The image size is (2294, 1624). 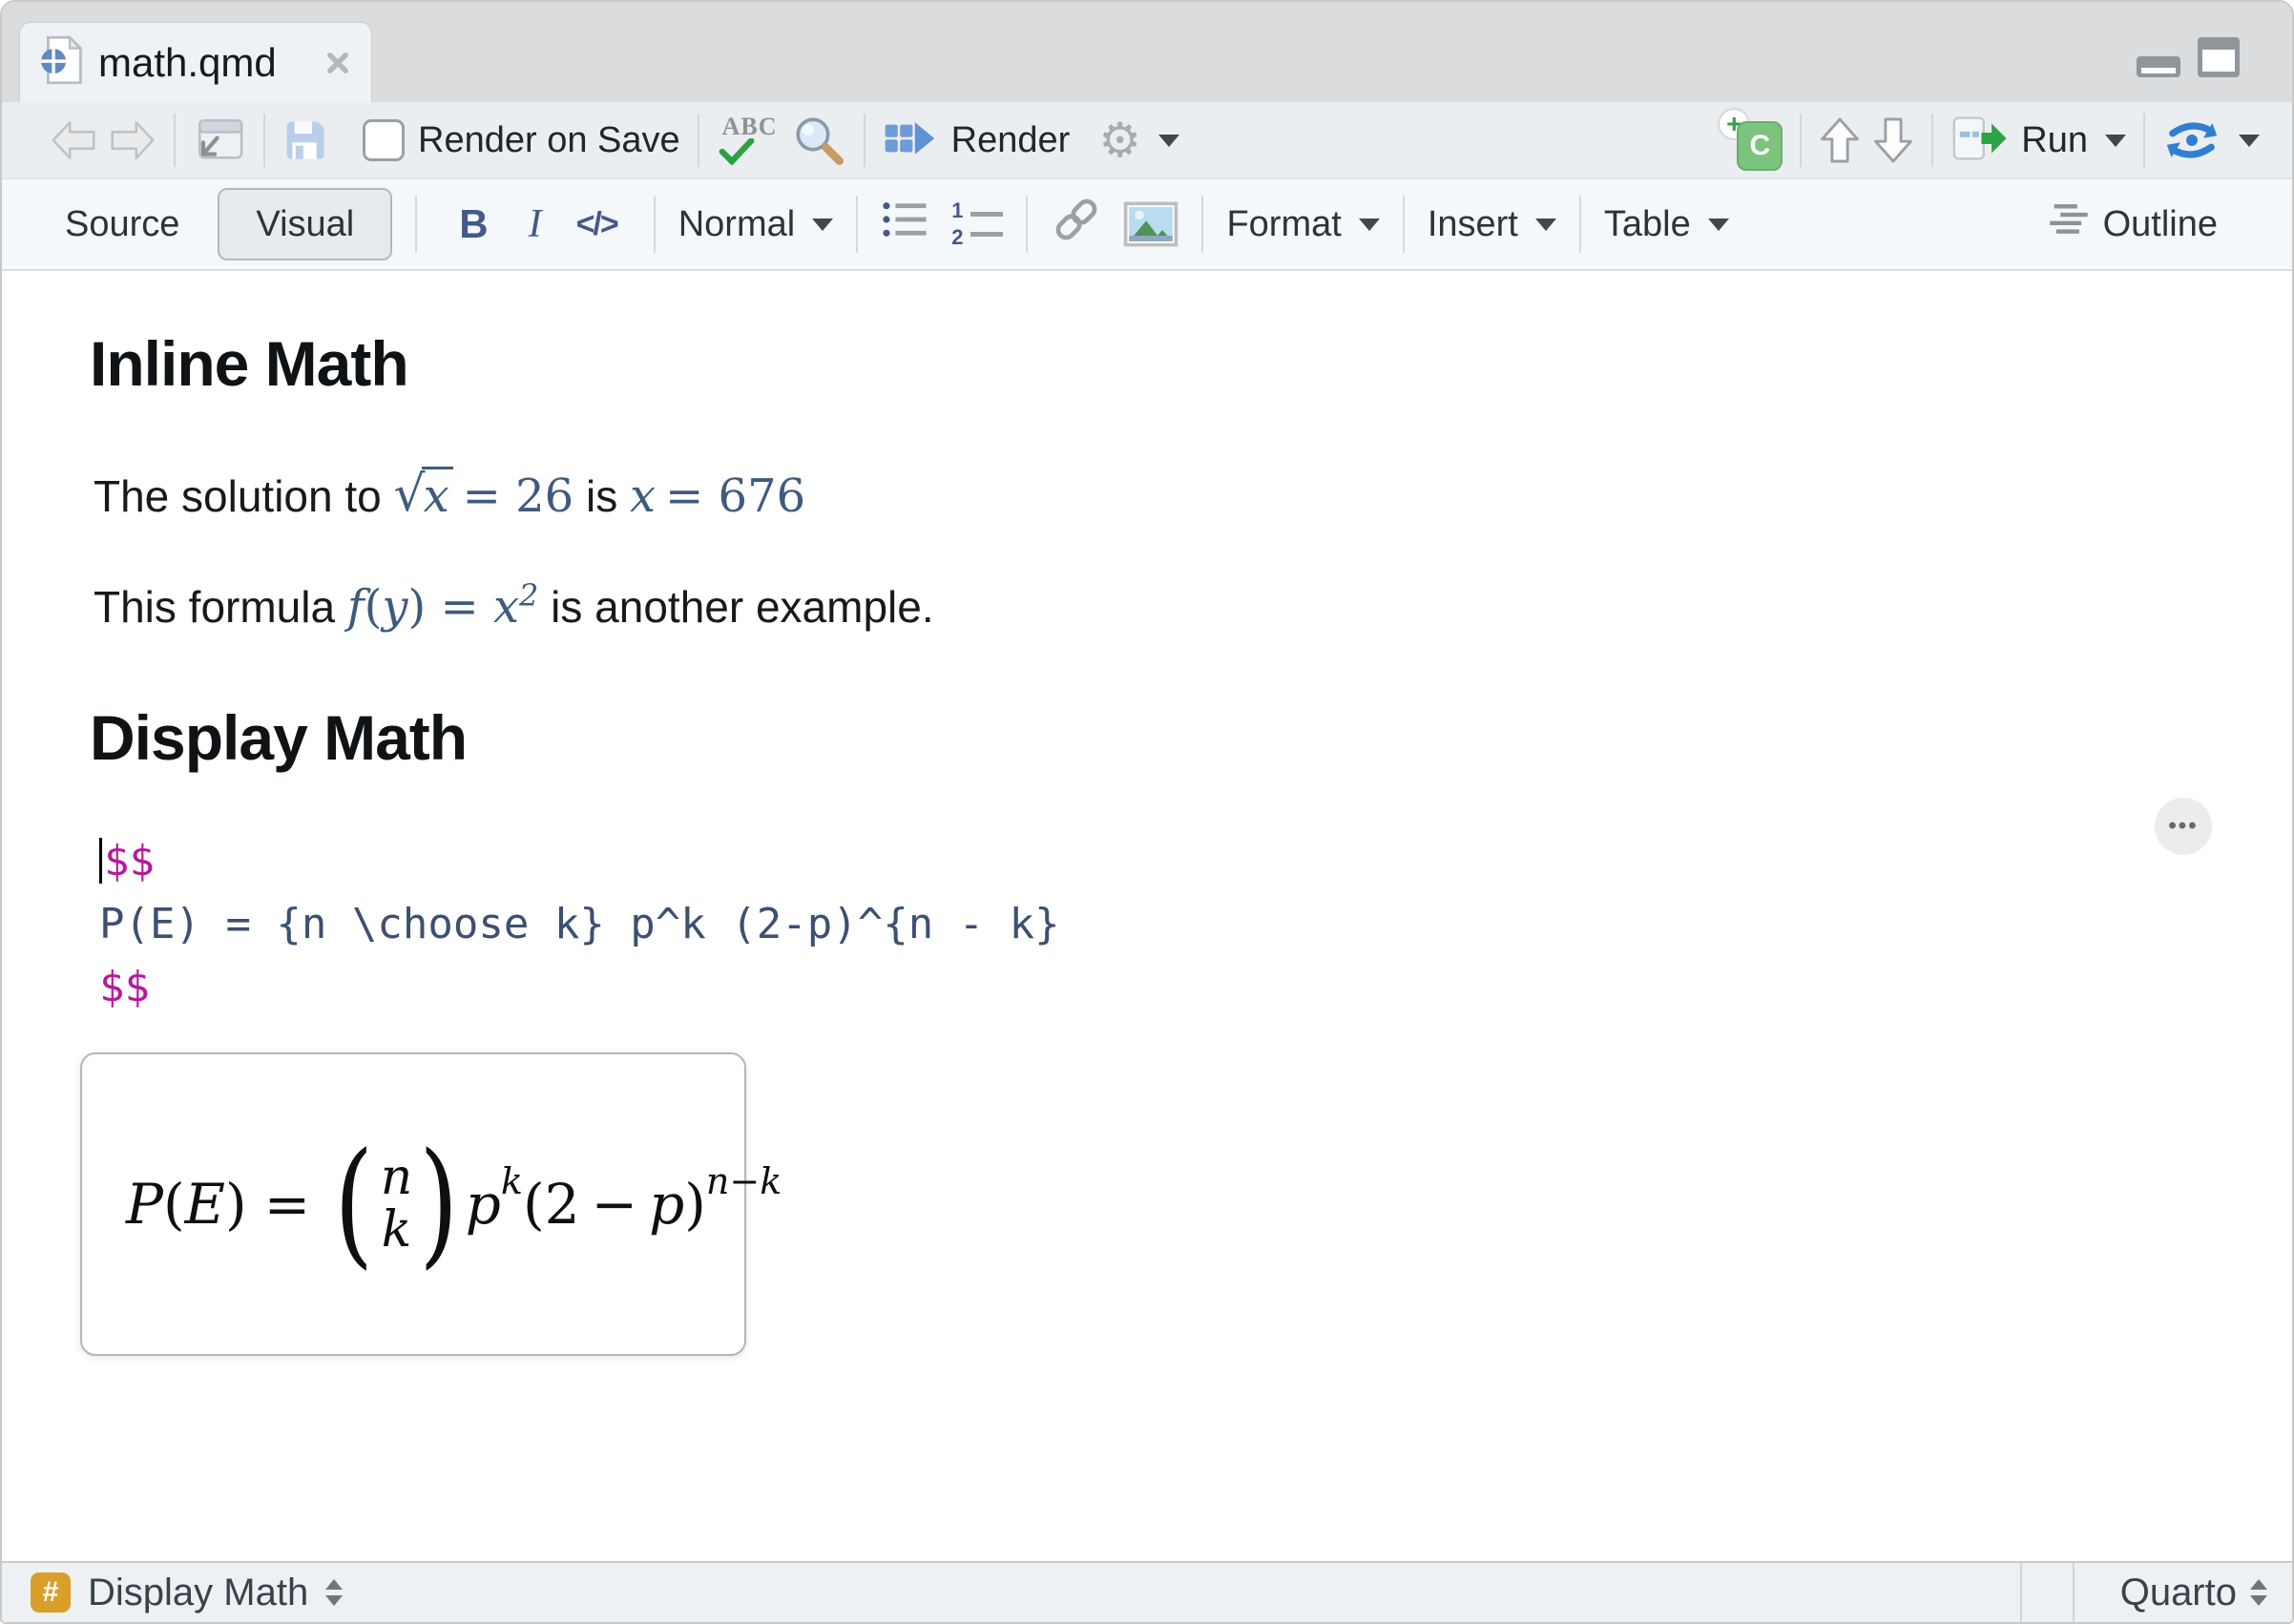 I want to click on inline-math-fy: f(y) = x2, so click(x=443, y=605).